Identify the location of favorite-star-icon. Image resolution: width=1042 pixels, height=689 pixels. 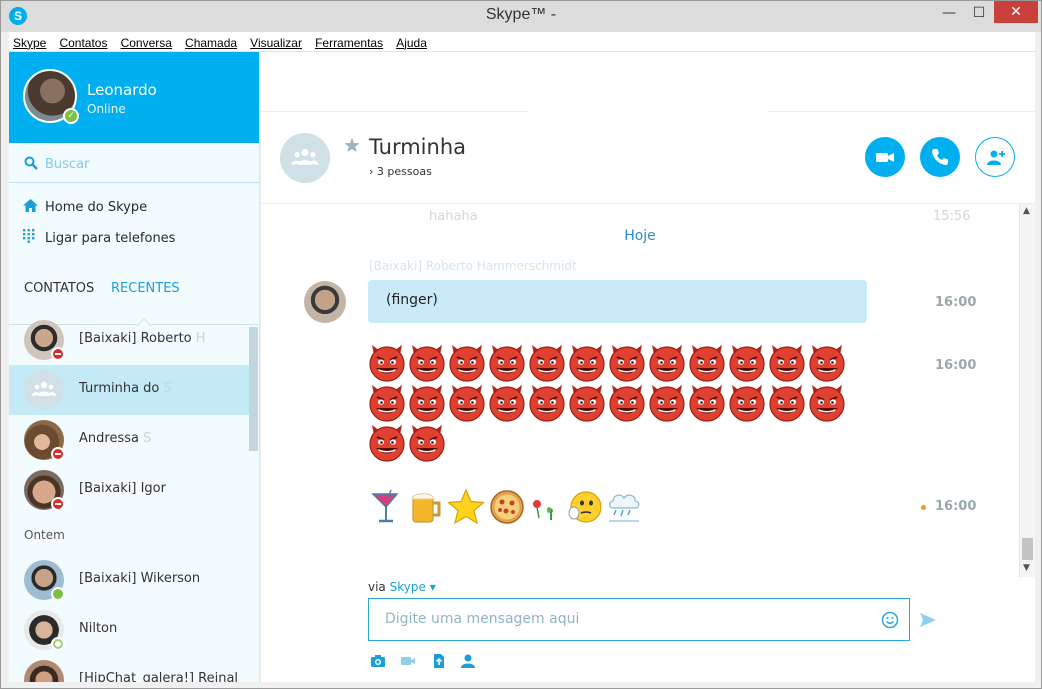
(352, 145).